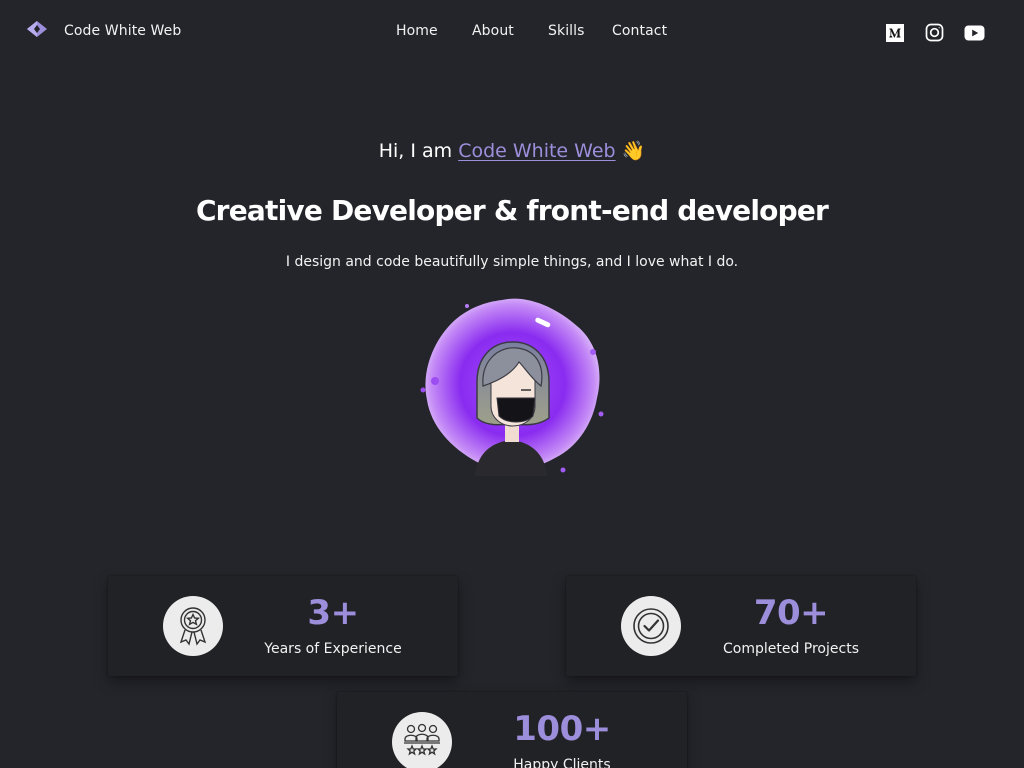  I want to click on stat-label: Years of Experience, so click(333, 649).